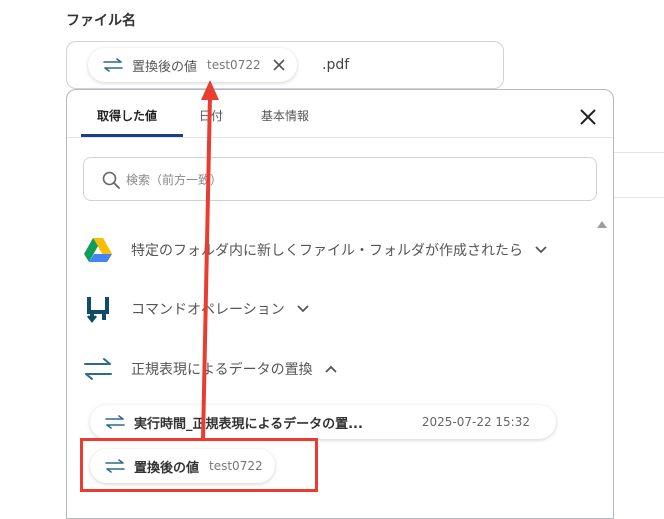 Image resolution: width=664 pixels, height=519 pixels. Describe the element at coordinates (602, 224) in the screenshot. I see `scroll-up-arrow` at that location.